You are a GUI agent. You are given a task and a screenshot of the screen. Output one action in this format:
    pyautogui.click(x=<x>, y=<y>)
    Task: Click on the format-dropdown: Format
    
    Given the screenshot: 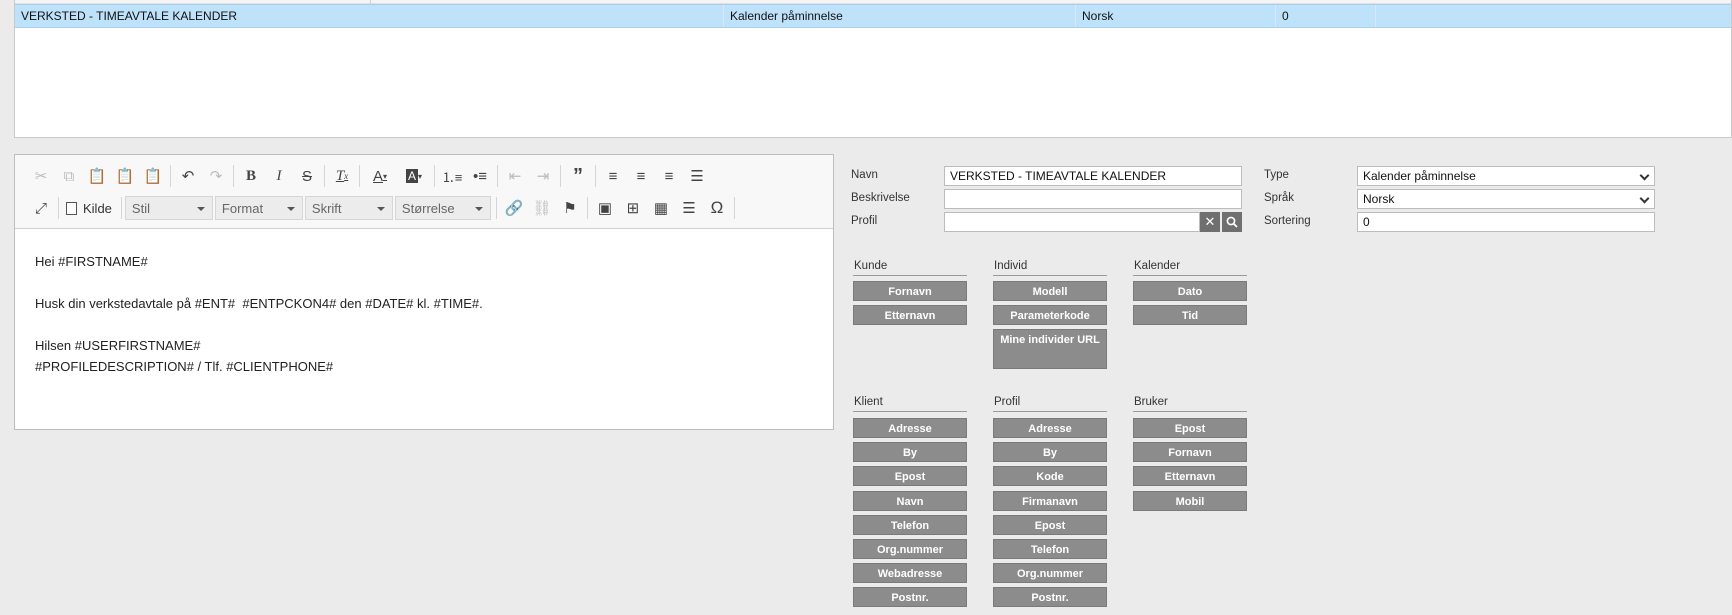 What is the action you would take?
    pyautogui.click(x=258, y=208)
    